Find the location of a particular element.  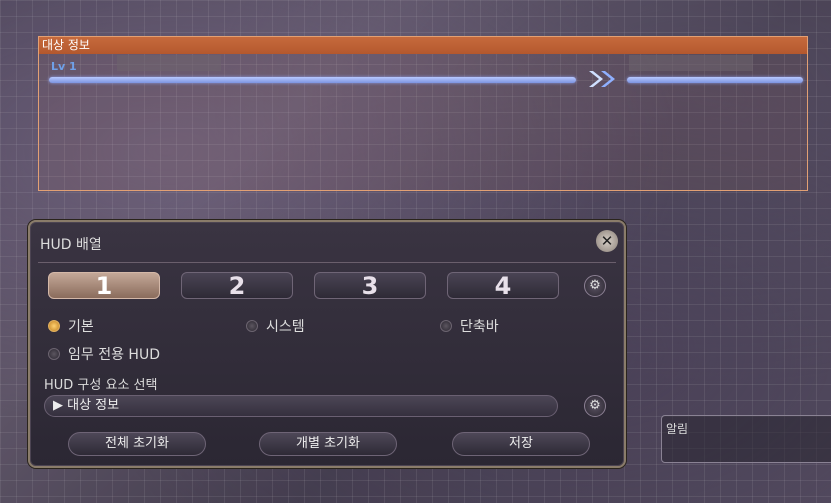

target-of-target-name-placeholder is located at coordinates (691, 63).